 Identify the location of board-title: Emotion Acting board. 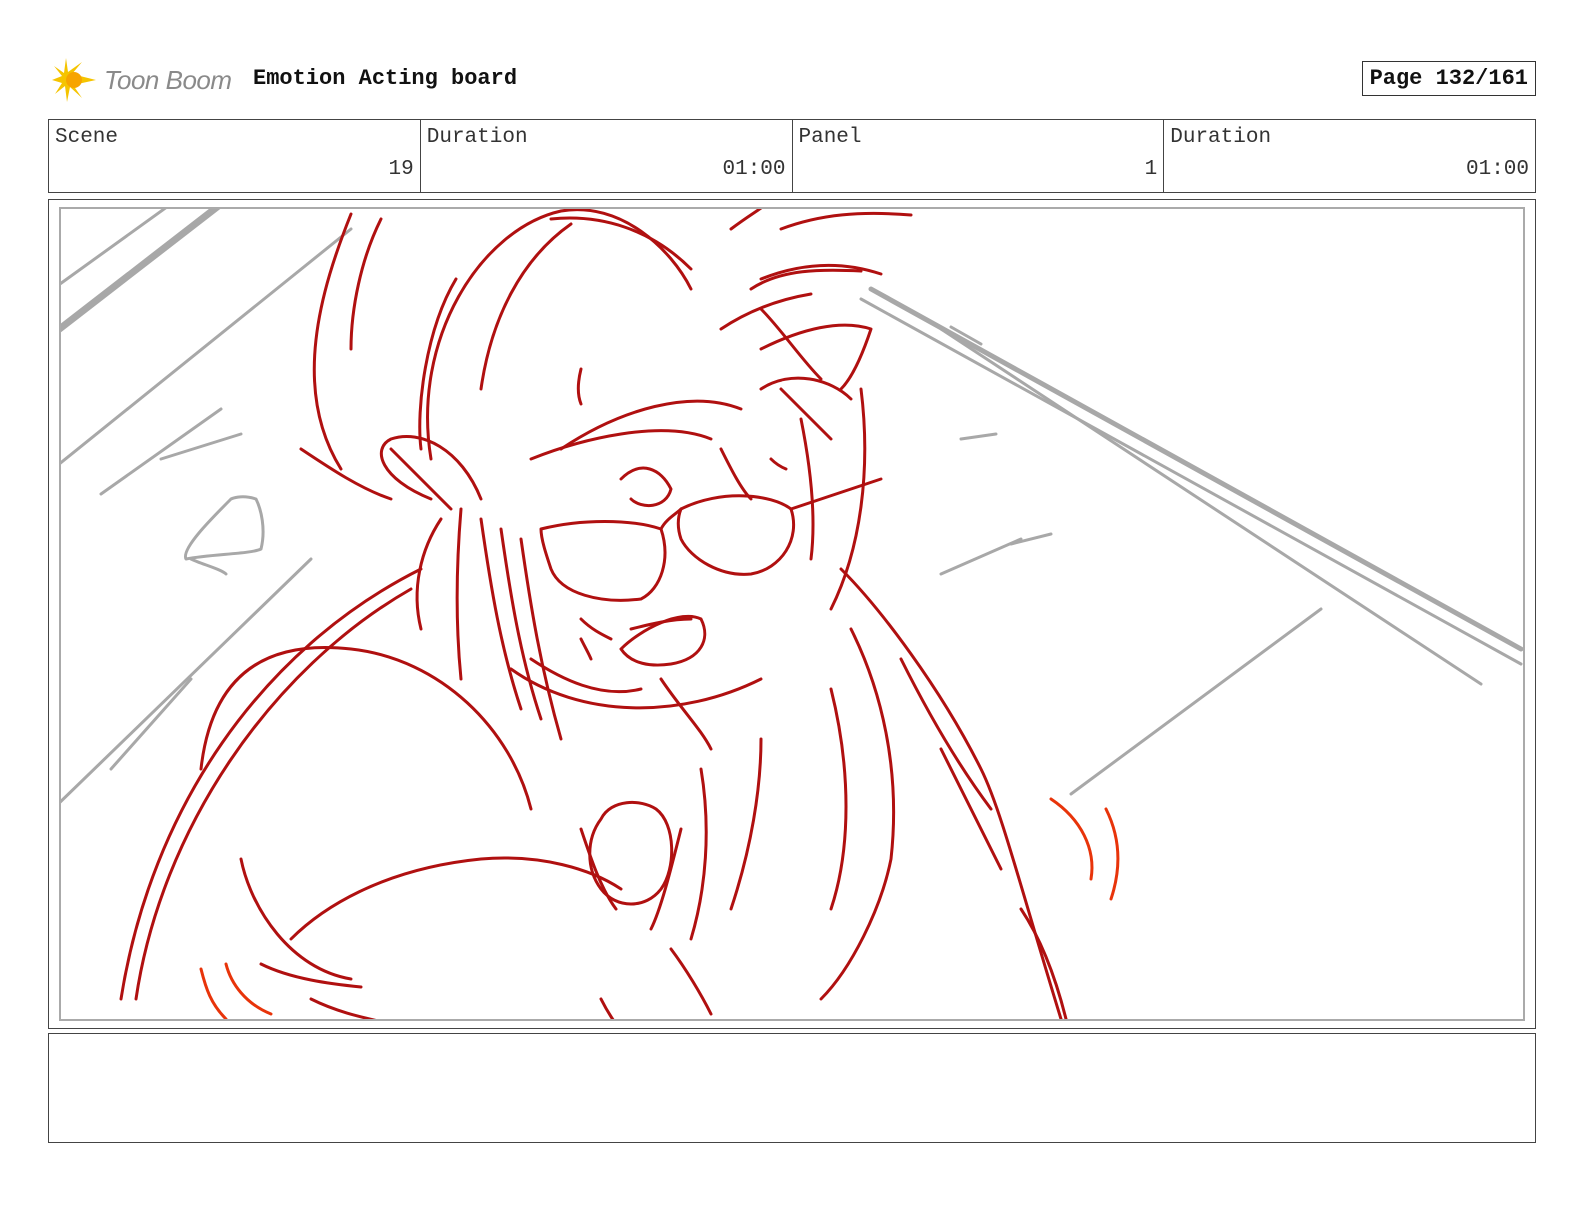
(385, 78).